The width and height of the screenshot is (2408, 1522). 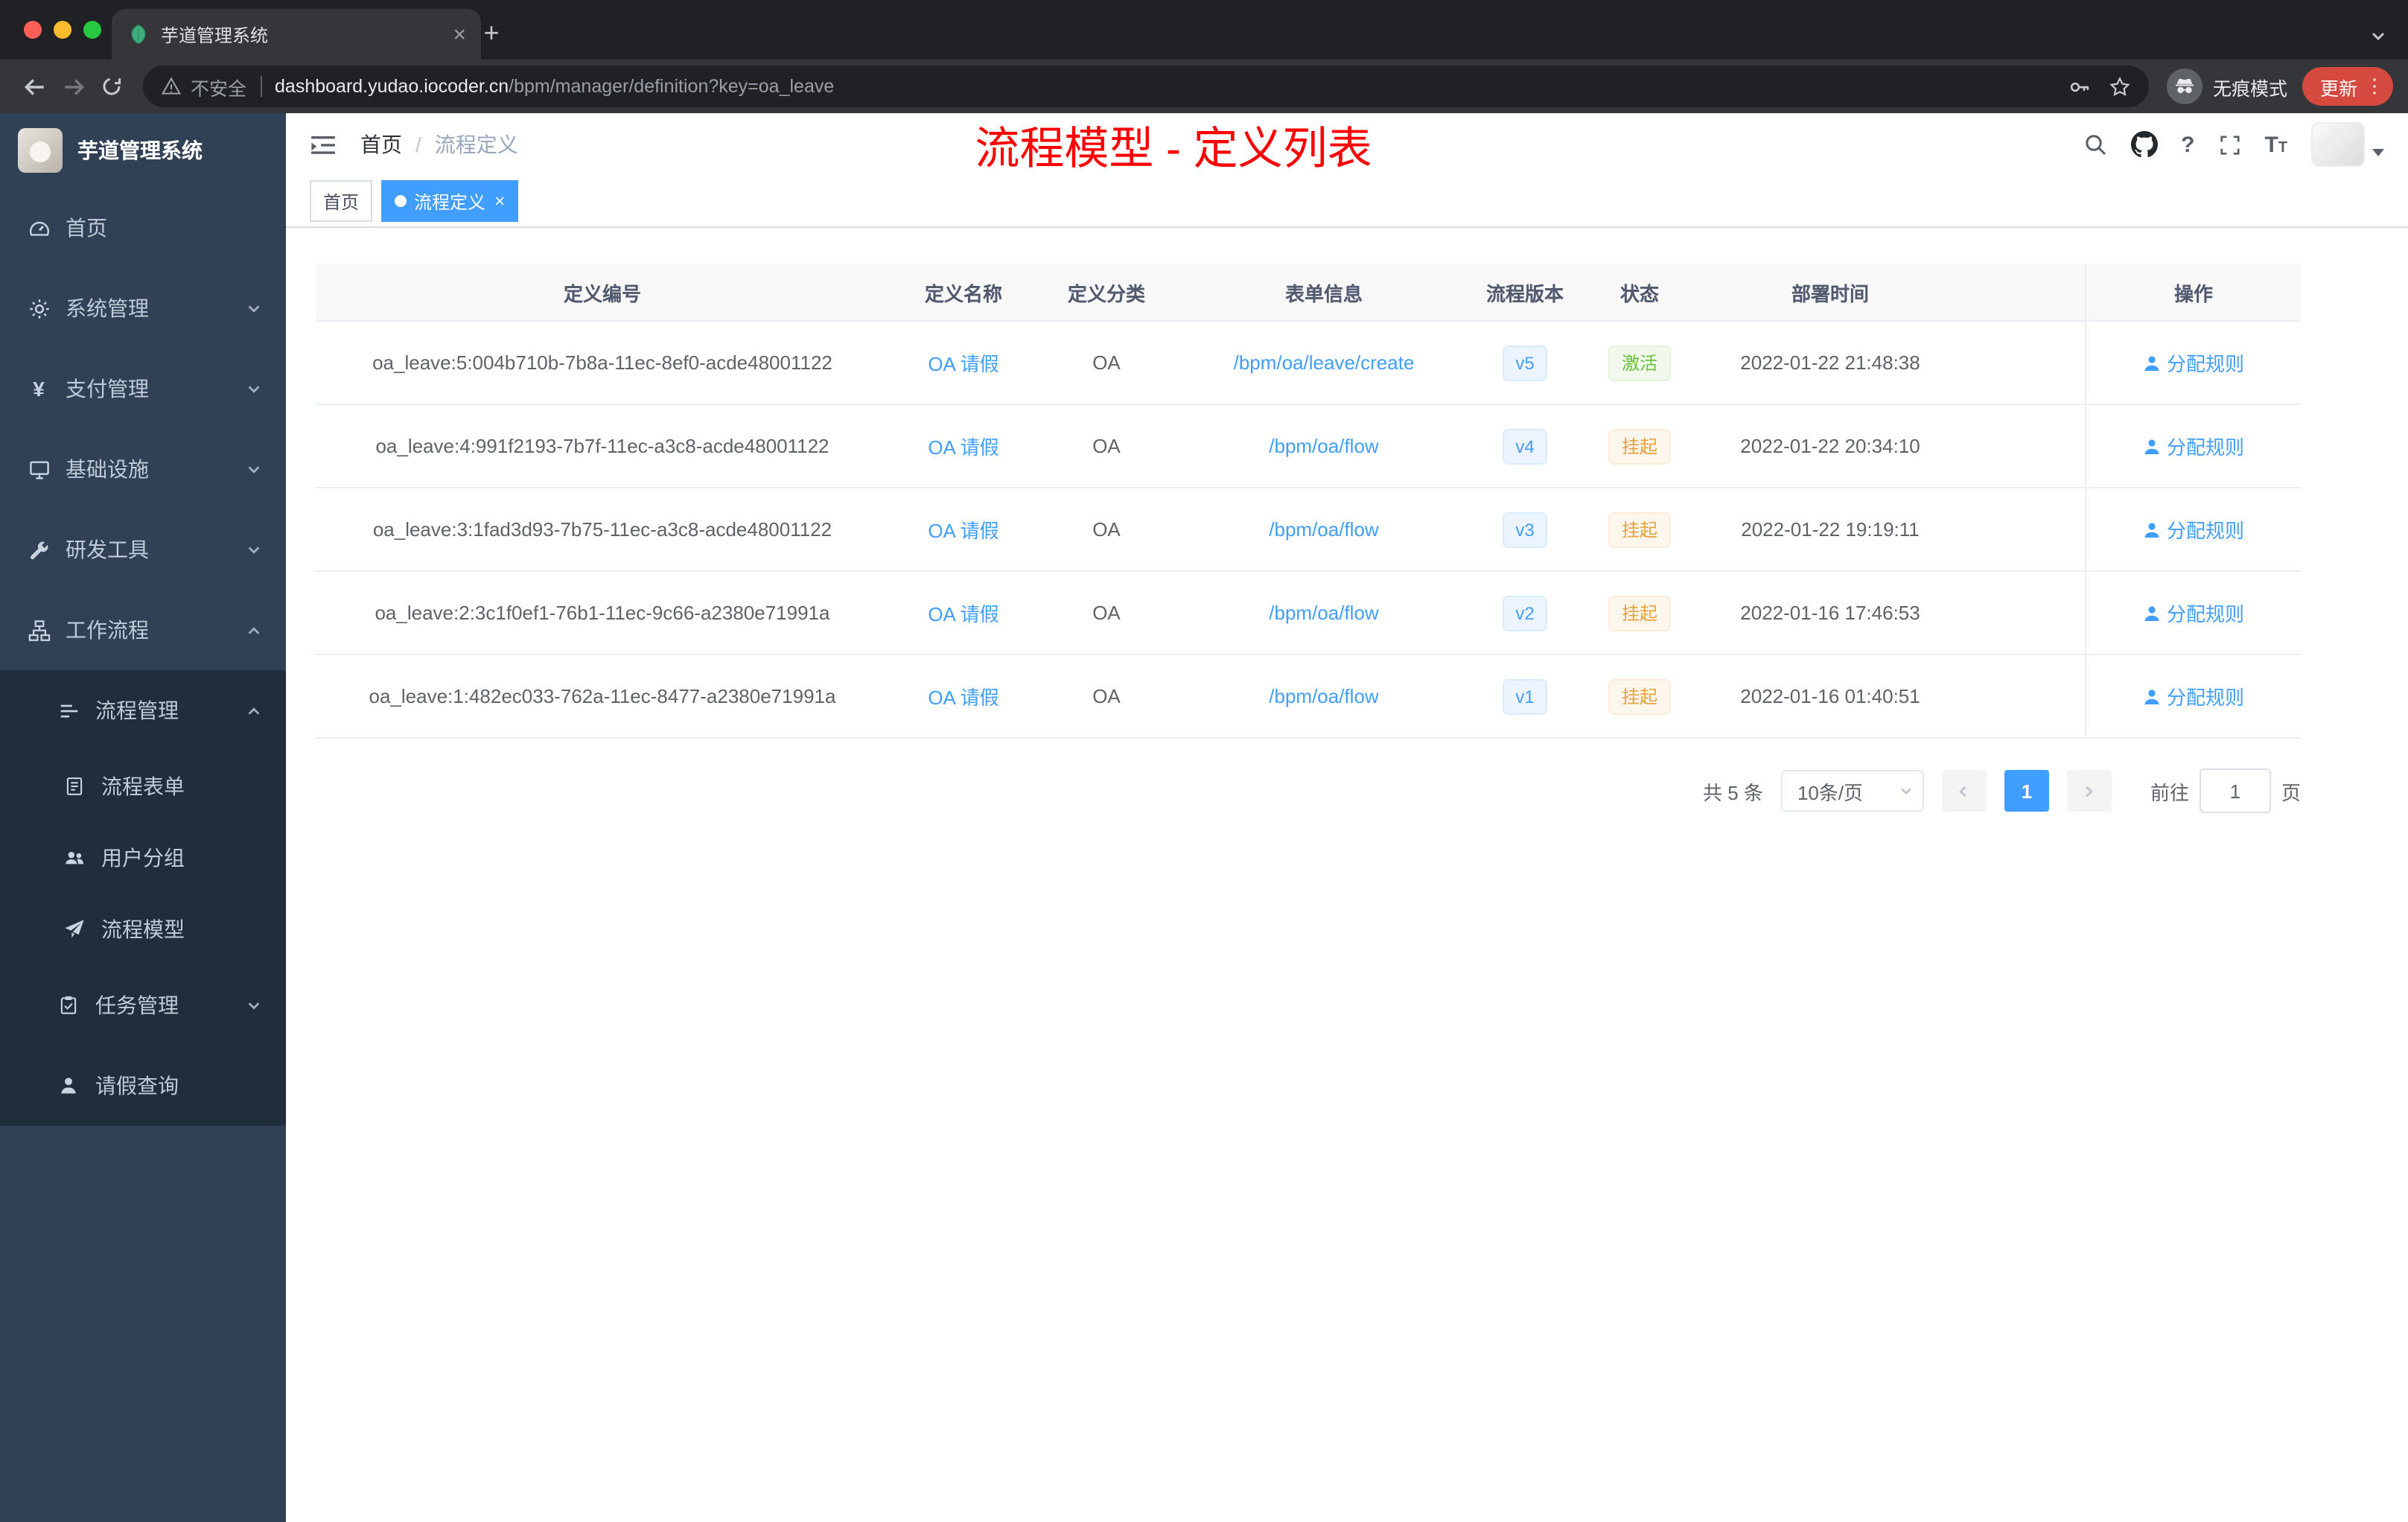 What do you see at coordinates (499, 201) in the screenshot?
I see `tag-close-icon: ×` at bounding box center [499, 201].